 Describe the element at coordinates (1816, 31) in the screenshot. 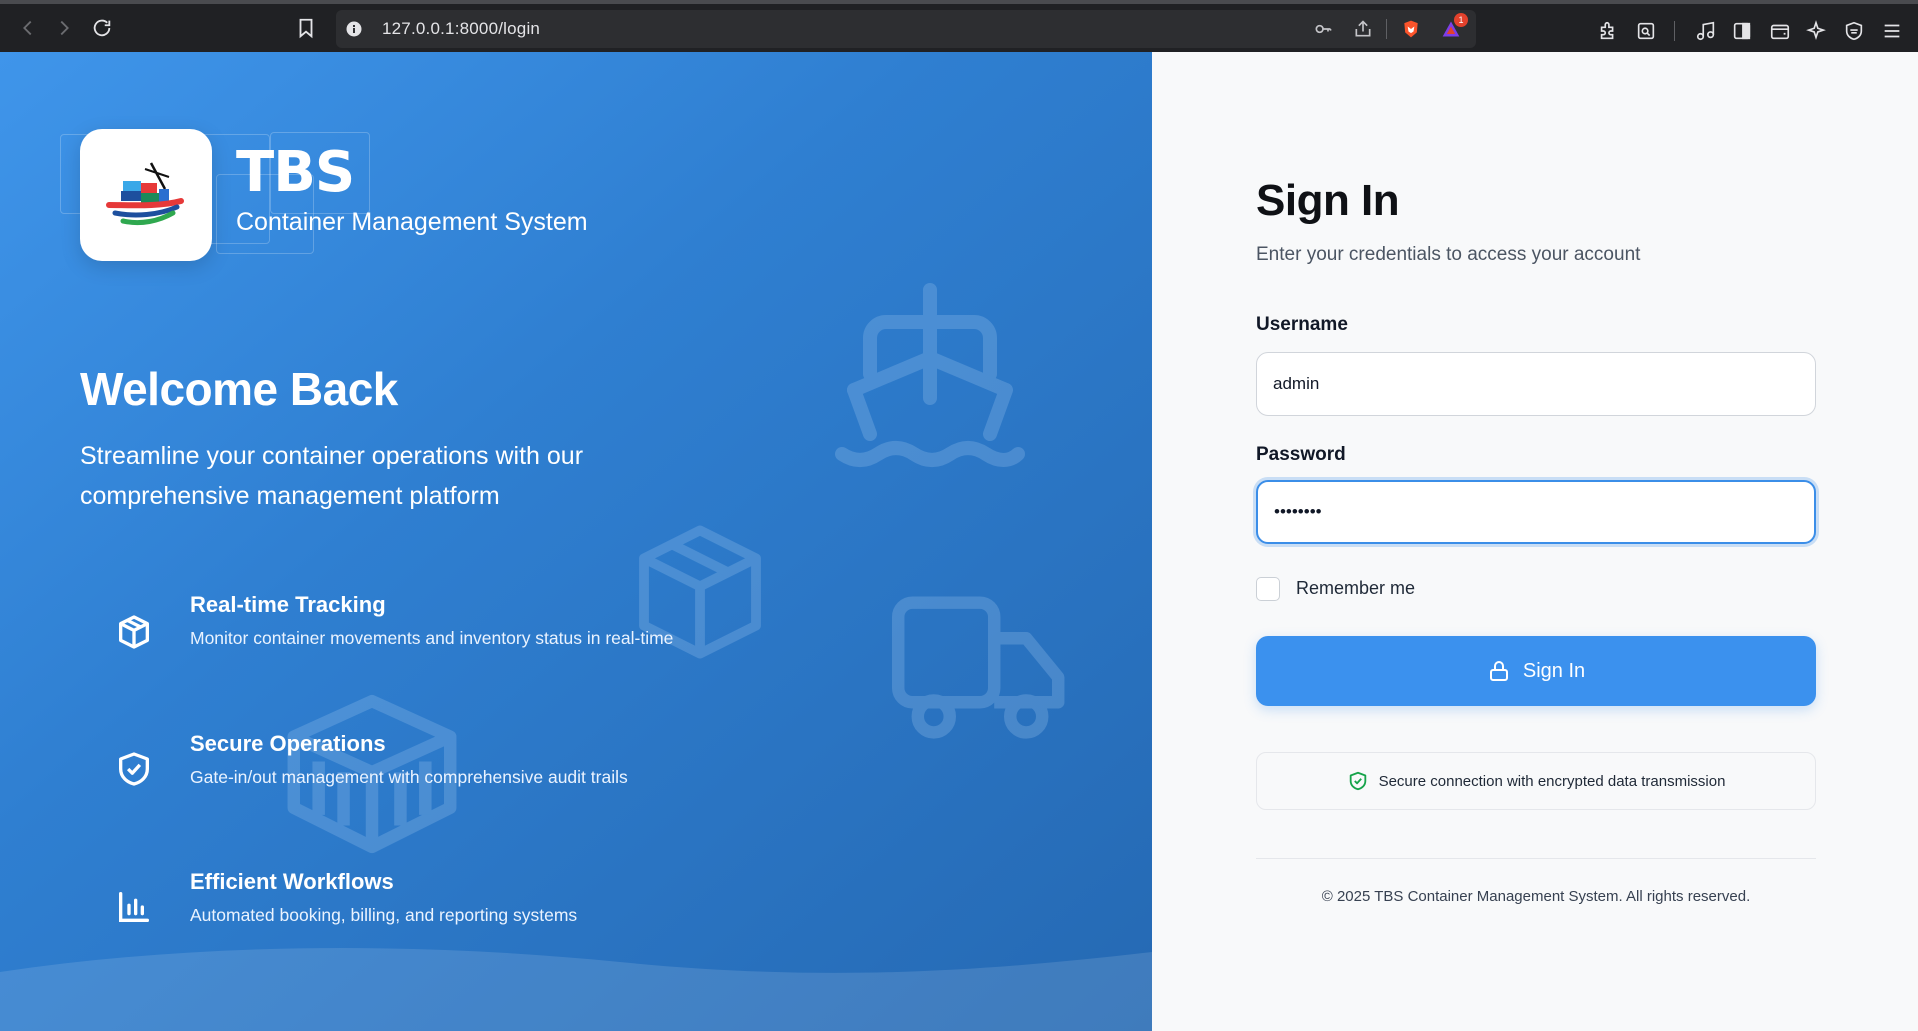

I see `leo-ai-icon` at that location.